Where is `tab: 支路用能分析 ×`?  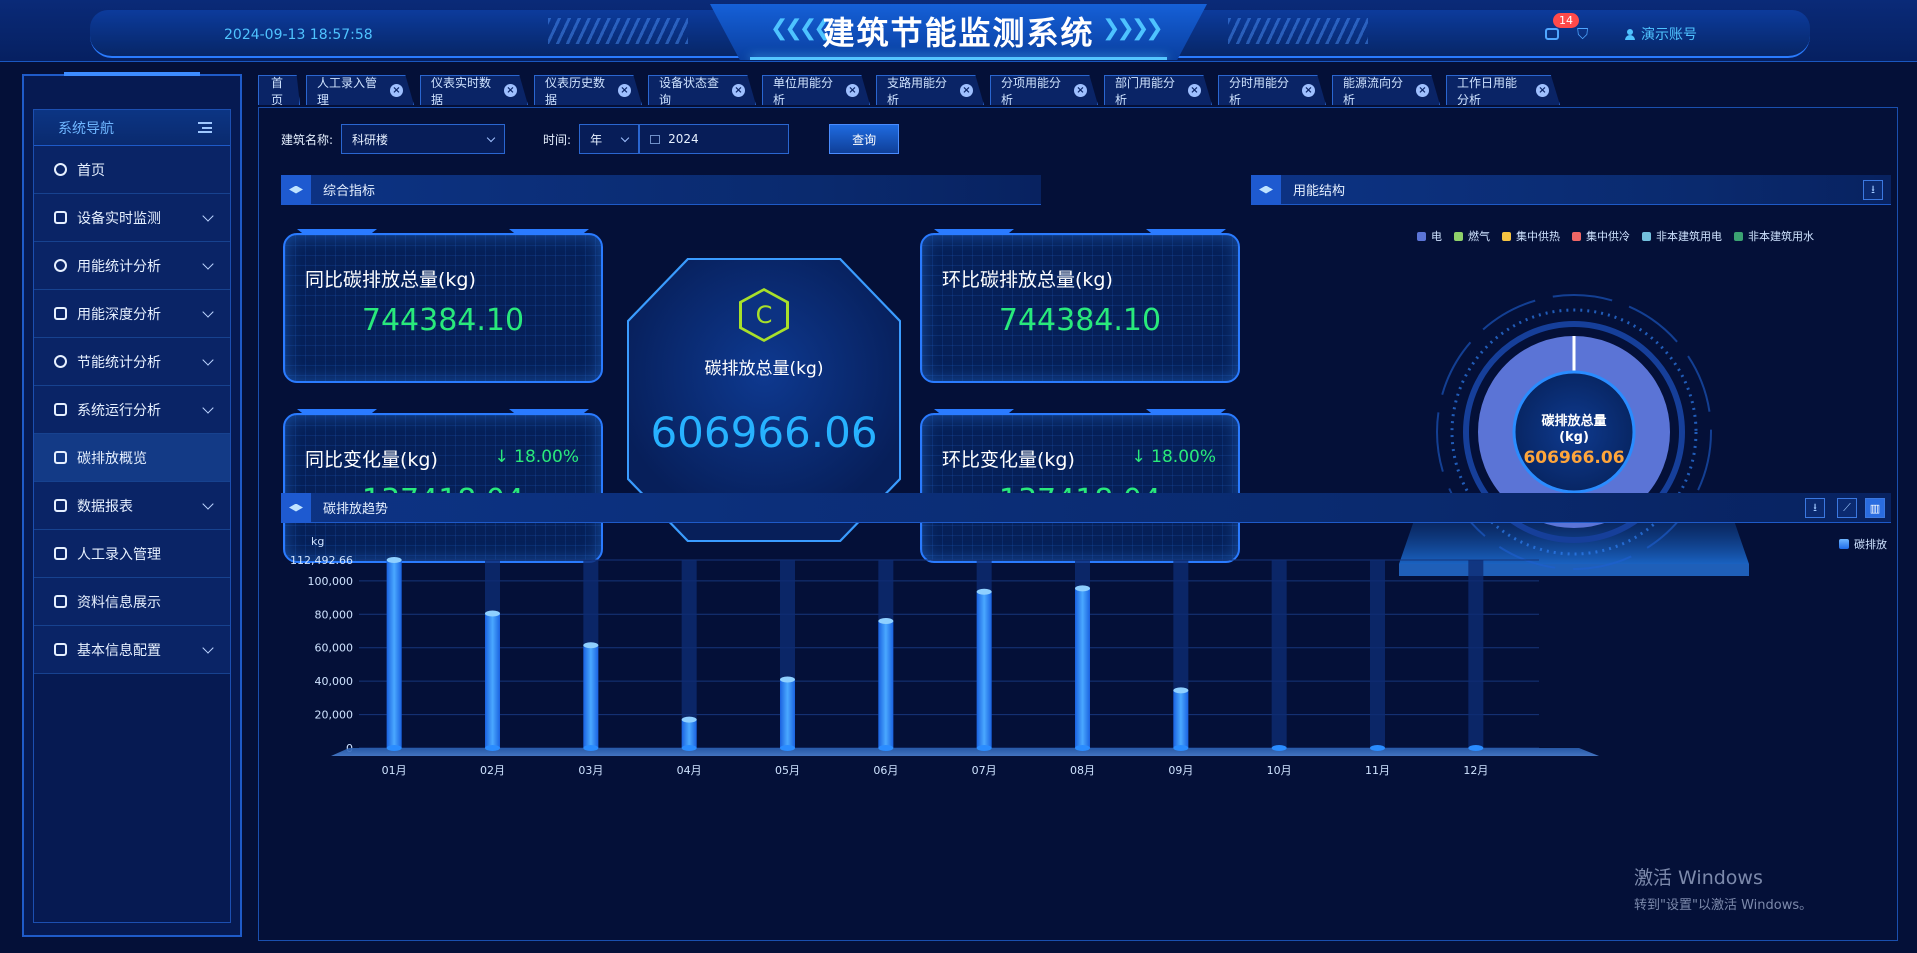 tab: 支路用能分析 × is located at coordinates (930, 90).